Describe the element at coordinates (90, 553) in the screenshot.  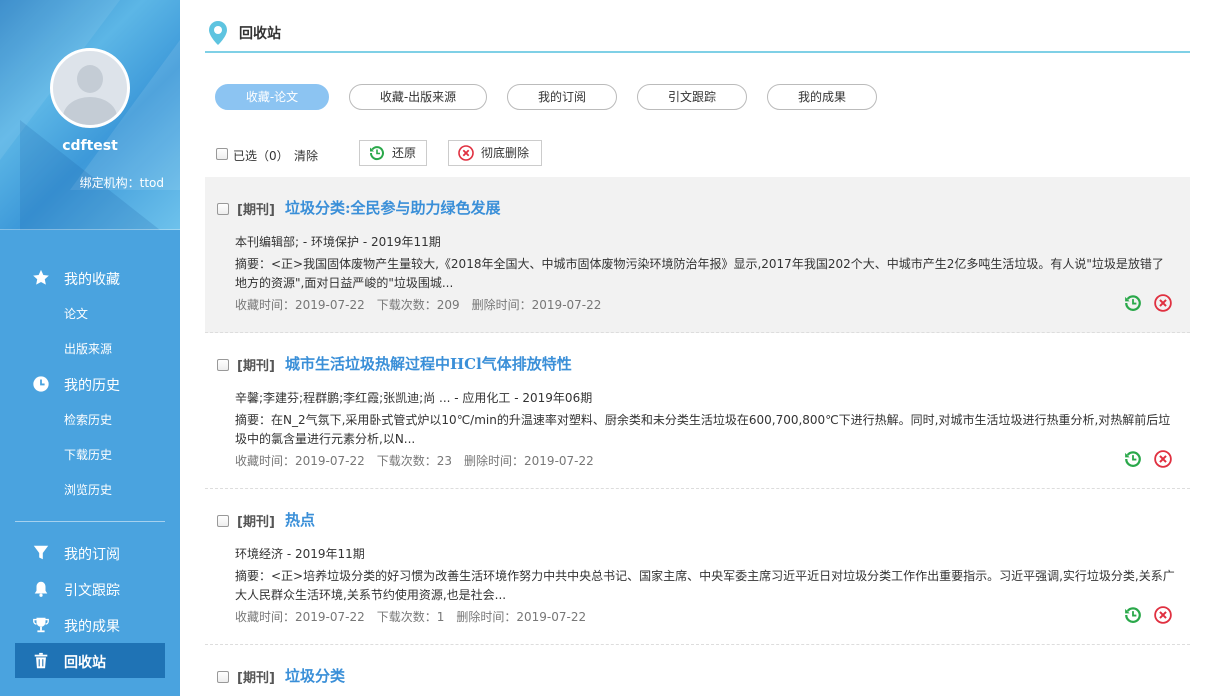
I see `nav-my-subscriptions: 我的订阅` at that location.